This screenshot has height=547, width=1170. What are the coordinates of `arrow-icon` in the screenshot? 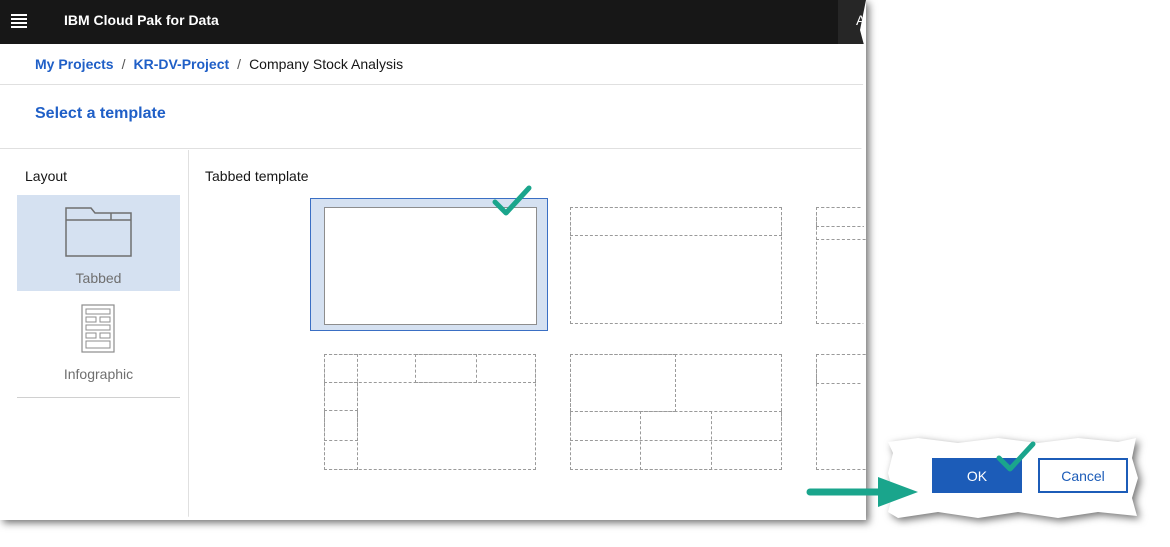 It's located at (862, 492).